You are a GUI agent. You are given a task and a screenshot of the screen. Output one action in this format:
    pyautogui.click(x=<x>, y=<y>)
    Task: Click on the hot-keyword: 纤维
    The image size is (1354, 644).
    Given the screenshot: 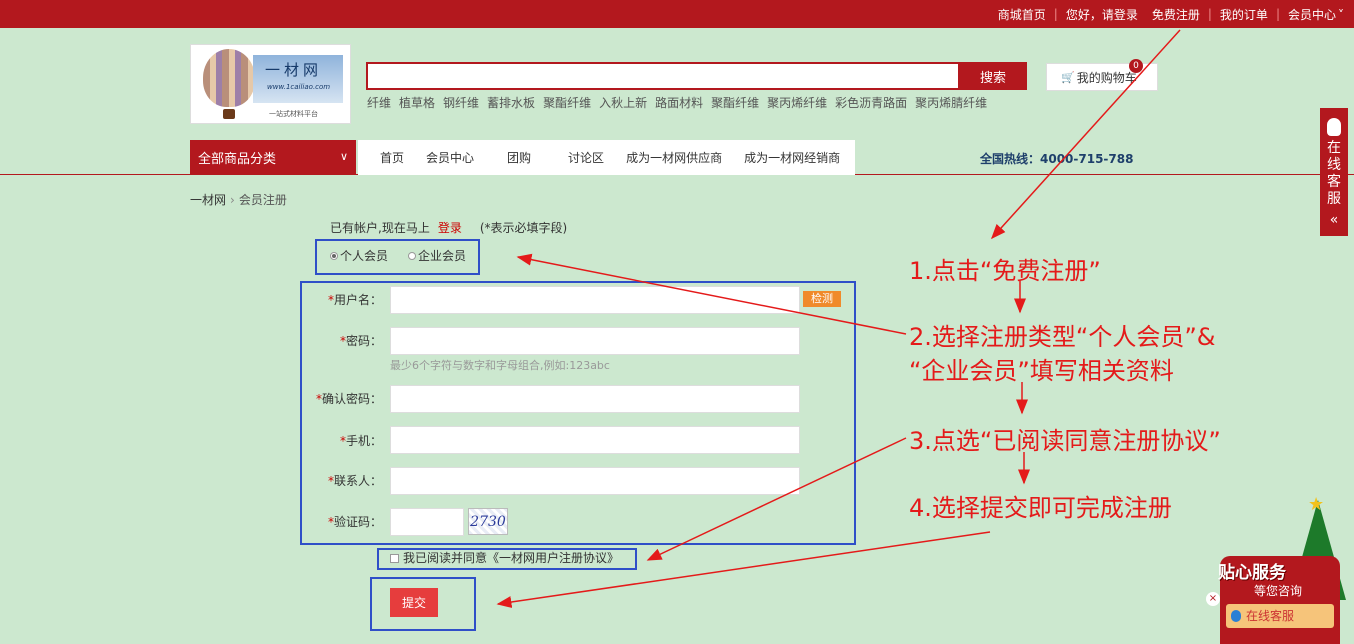 What is the action you would take?
    pyautogui.click(x=379, y=102)
    